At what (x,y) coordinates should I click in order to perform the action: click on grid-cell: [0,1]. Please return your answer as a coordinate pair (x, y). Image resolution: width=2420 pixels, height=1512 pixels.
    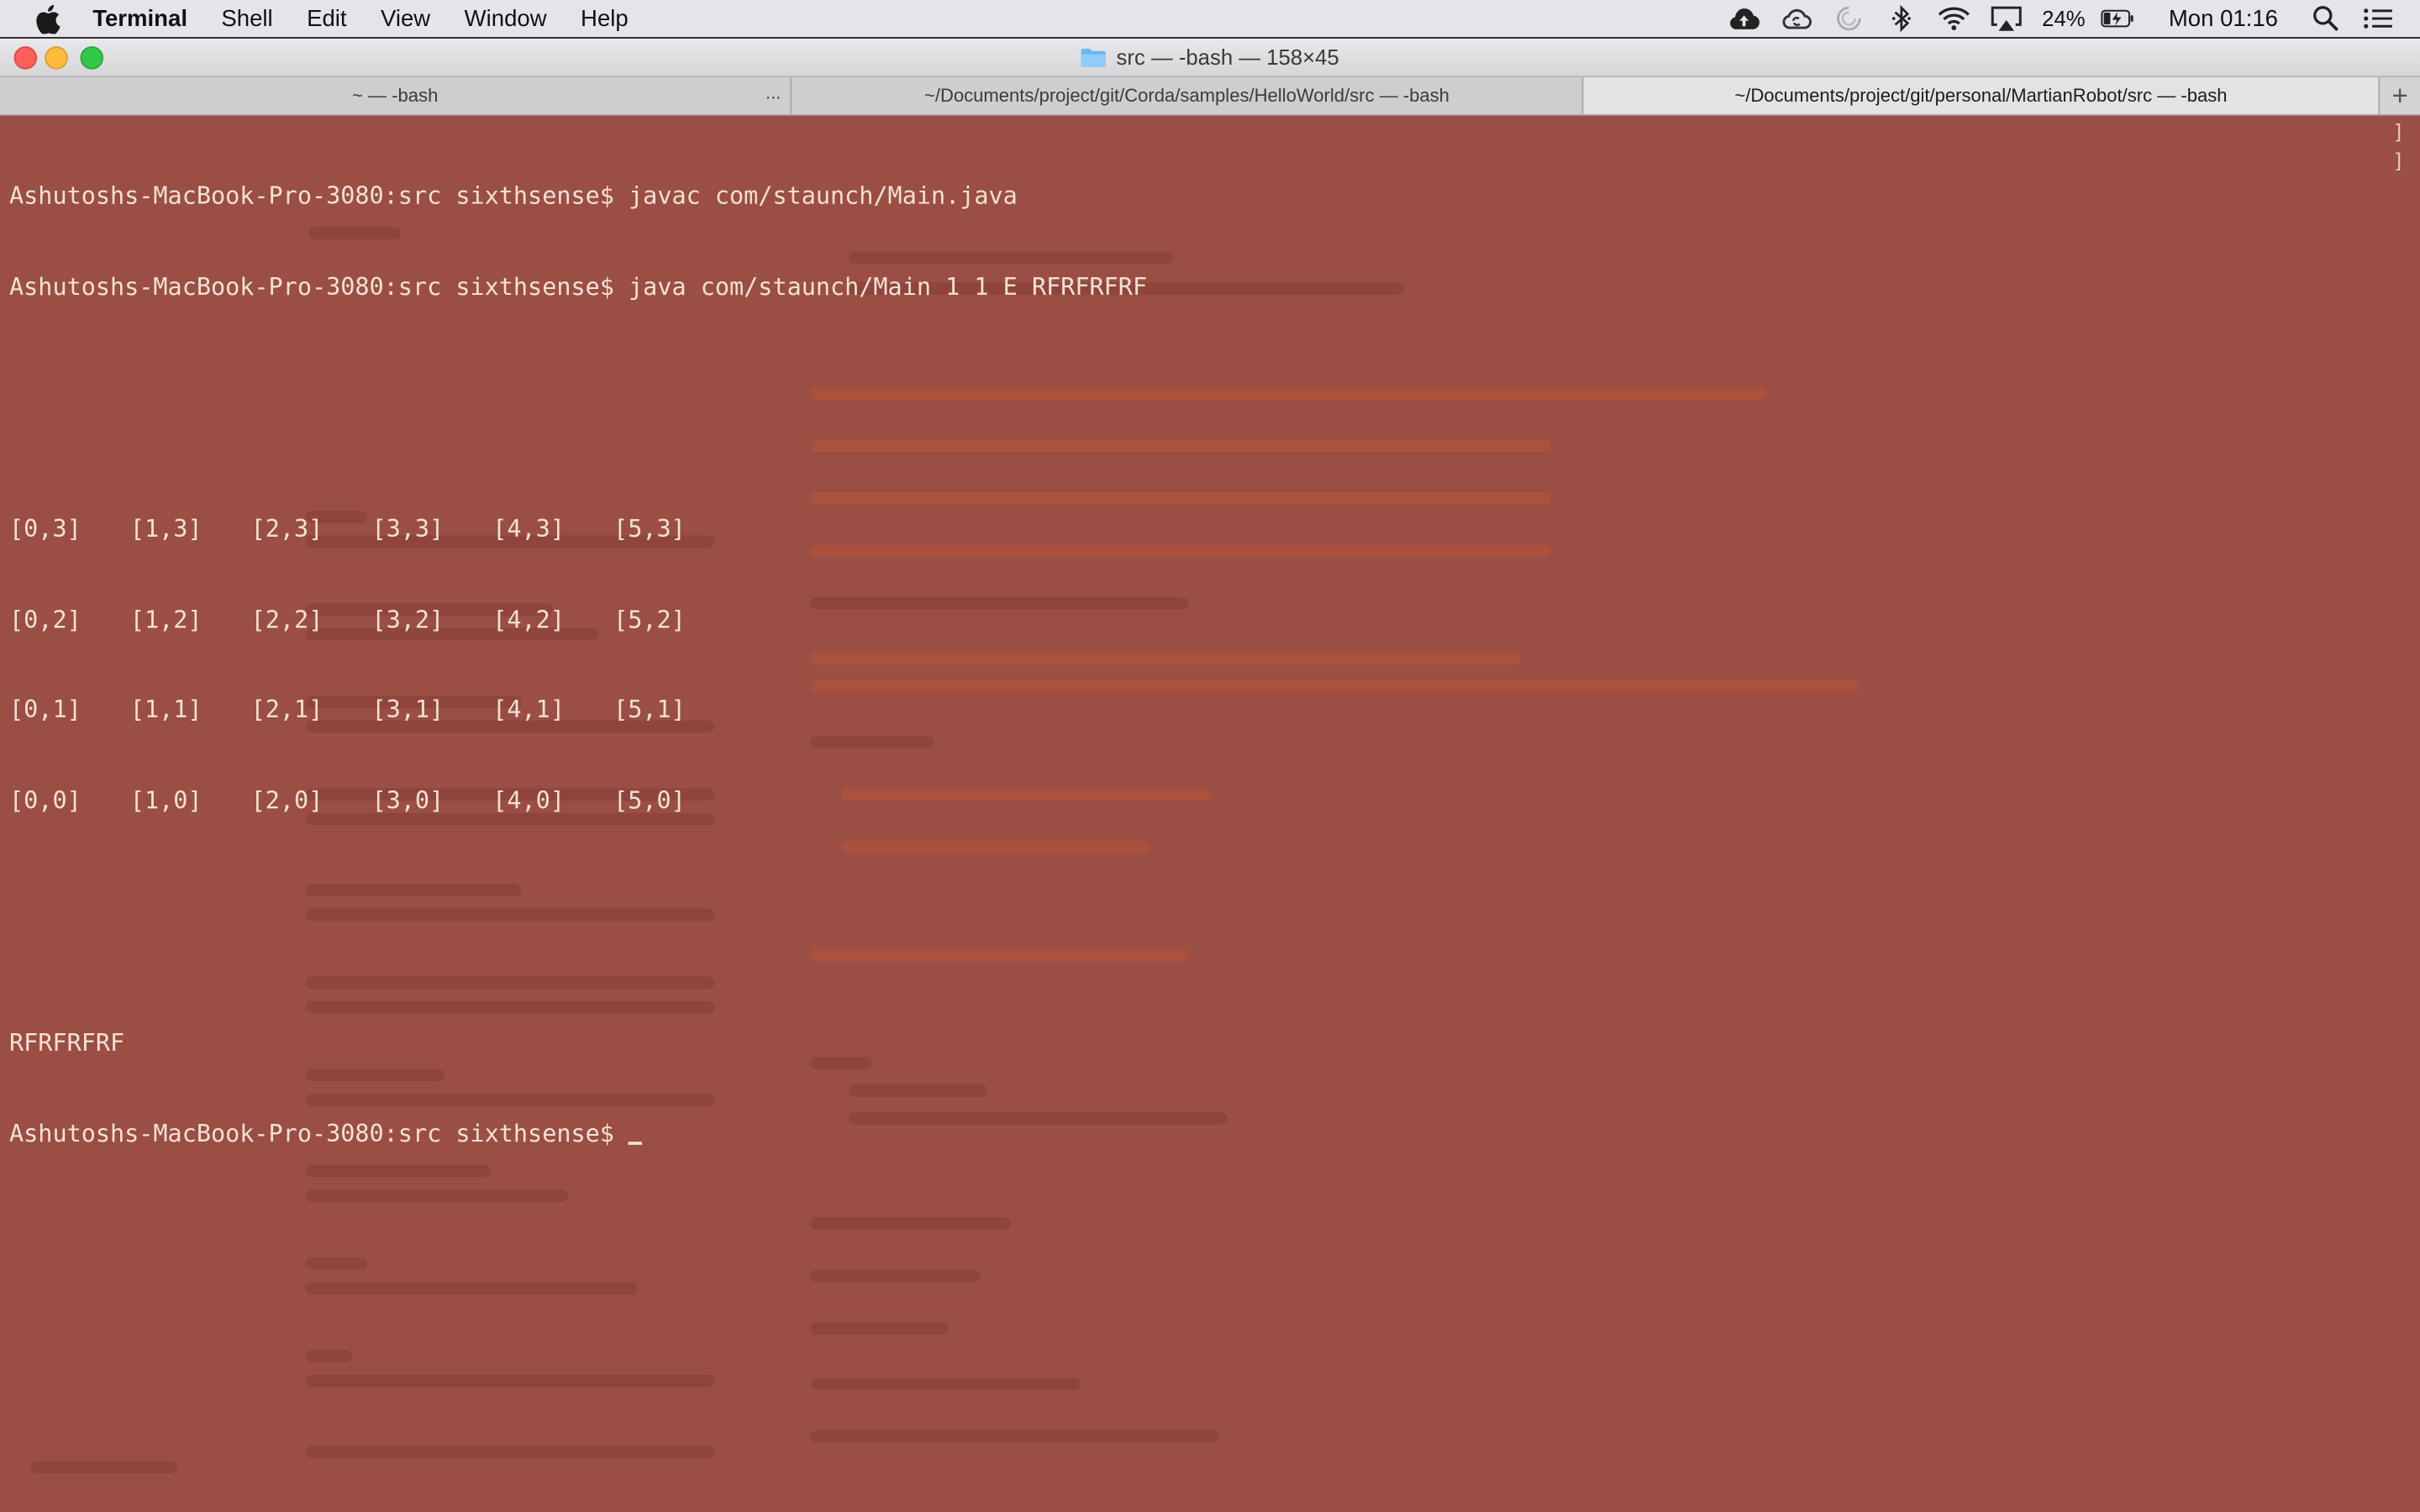
    Looking at the image, I should click on (45, 710).